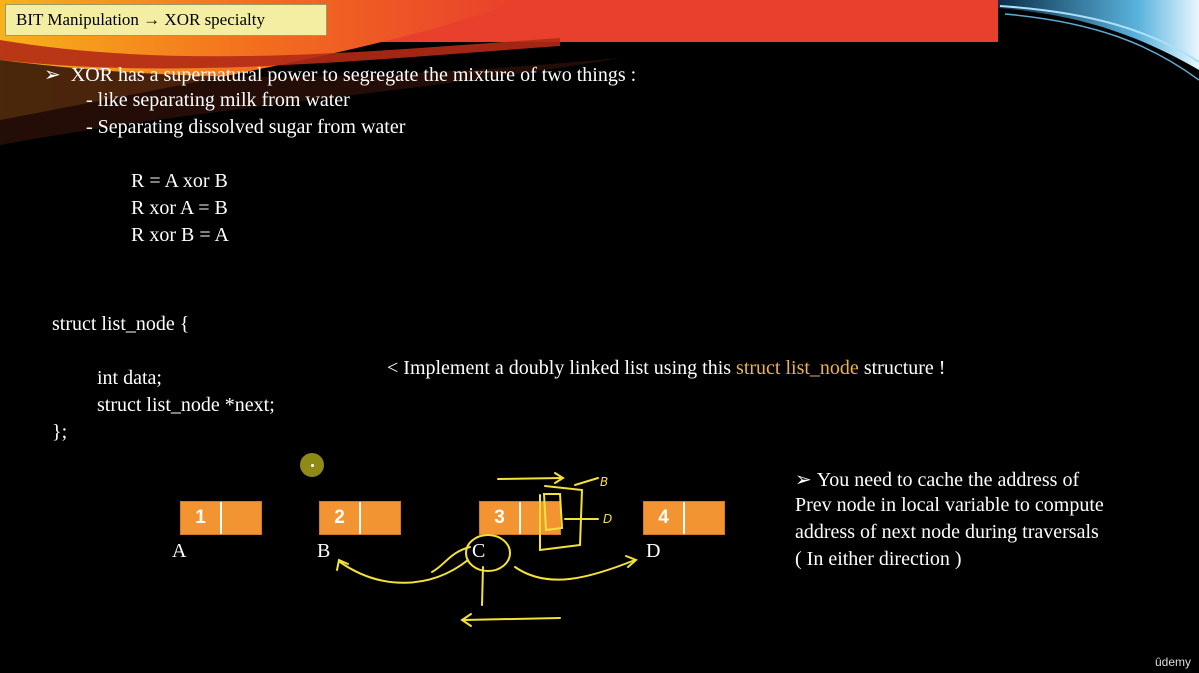 This screenshot has height=673, width=1199. I want to click on intro-sub-1: - like separating milk from water, so click(218, 100).